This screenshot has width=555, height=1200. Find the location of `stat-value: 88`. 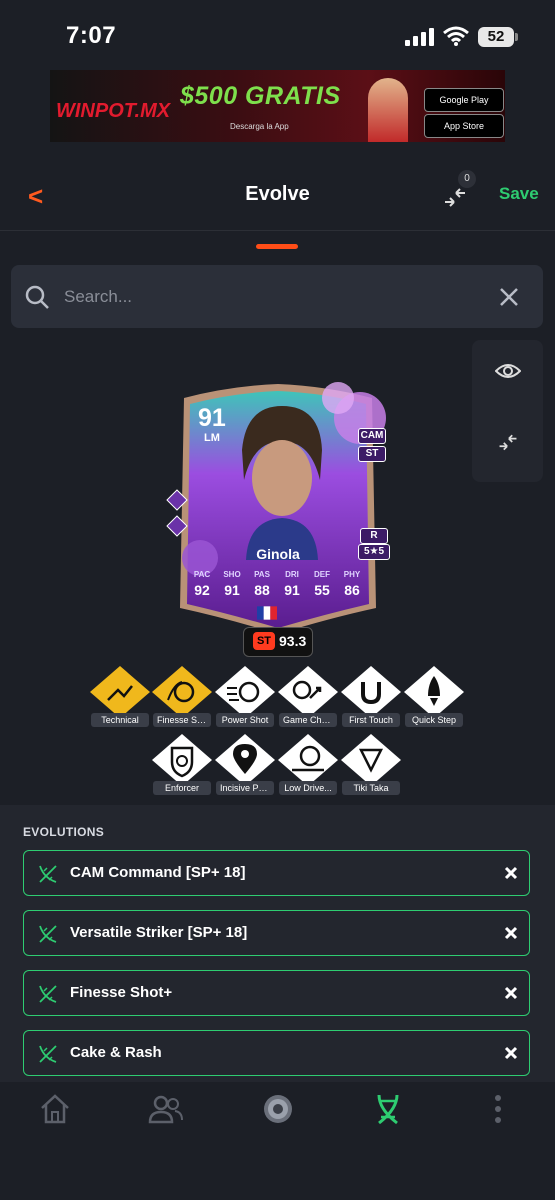

stat-value: 88 is located at coordinates (262, 590).